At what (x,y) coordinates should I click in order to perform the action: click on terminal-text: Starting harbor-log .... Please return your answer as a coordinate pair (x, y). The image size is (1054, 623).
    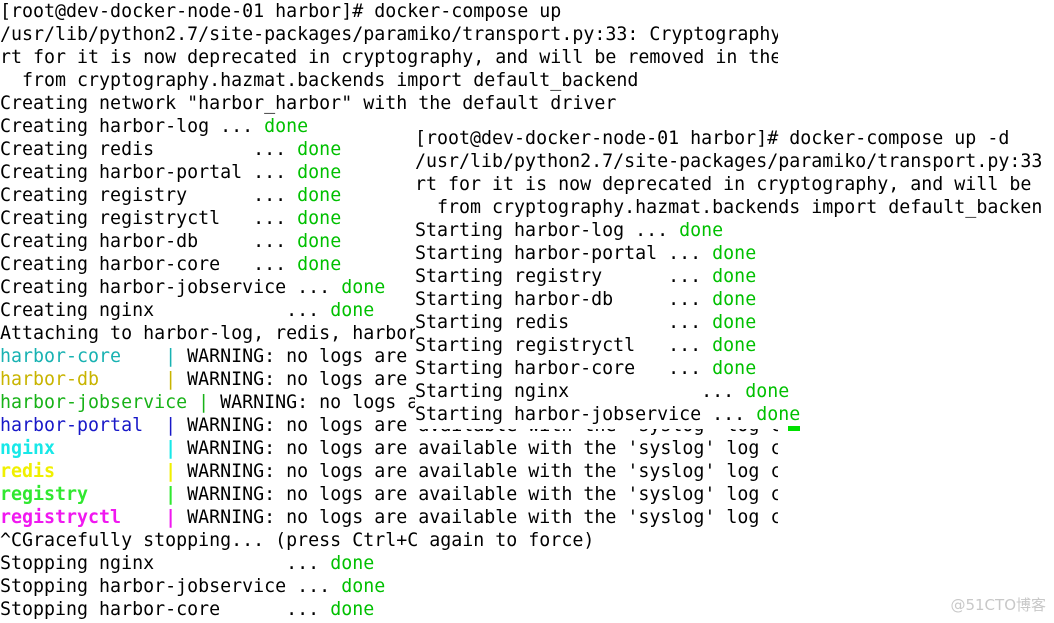
    Looking at the image, I should click on (547, 230).